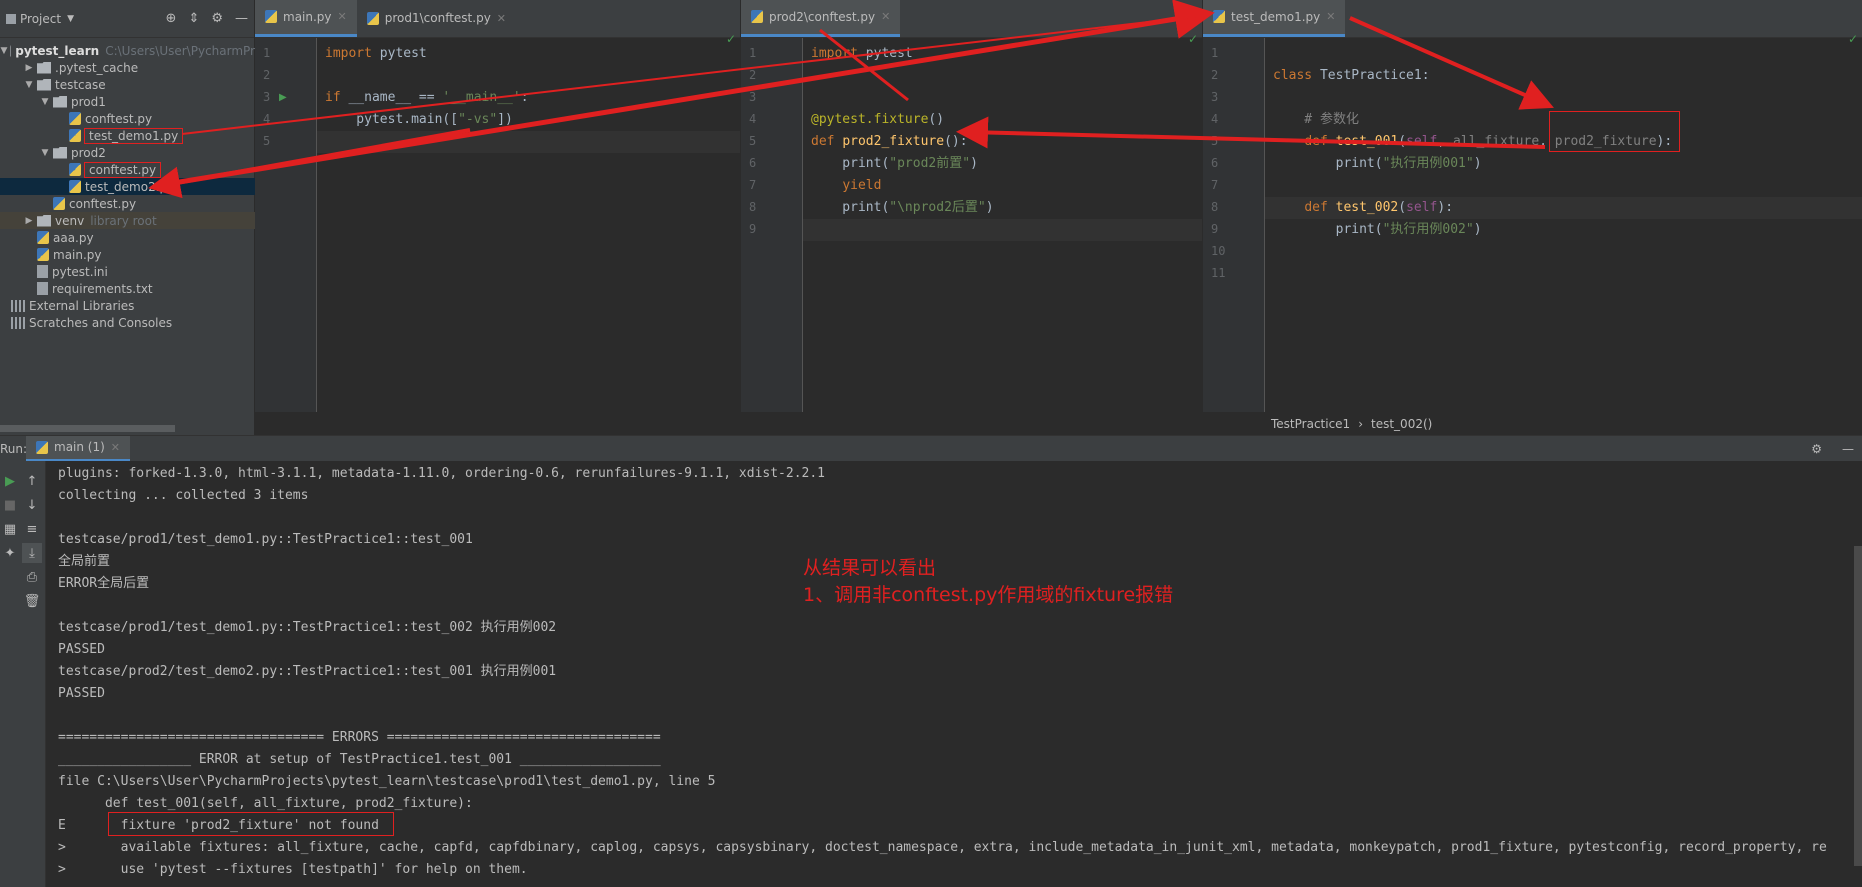 This screenshot has height=887, width=1862. Describe the element at coordinates (102, 288) in the screenshot. I see `tree-item-label: requirements.txt` at that location.